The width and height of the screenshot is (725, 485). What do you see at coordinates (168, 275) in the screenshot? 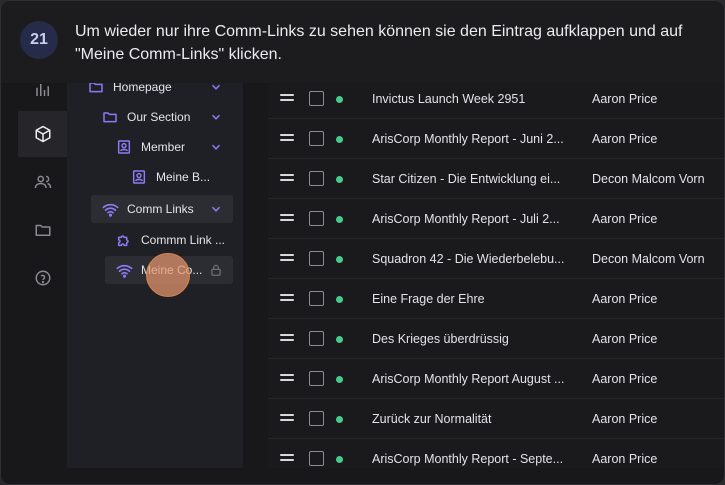
I see `click-indicator` at bounding box center [168, 275].